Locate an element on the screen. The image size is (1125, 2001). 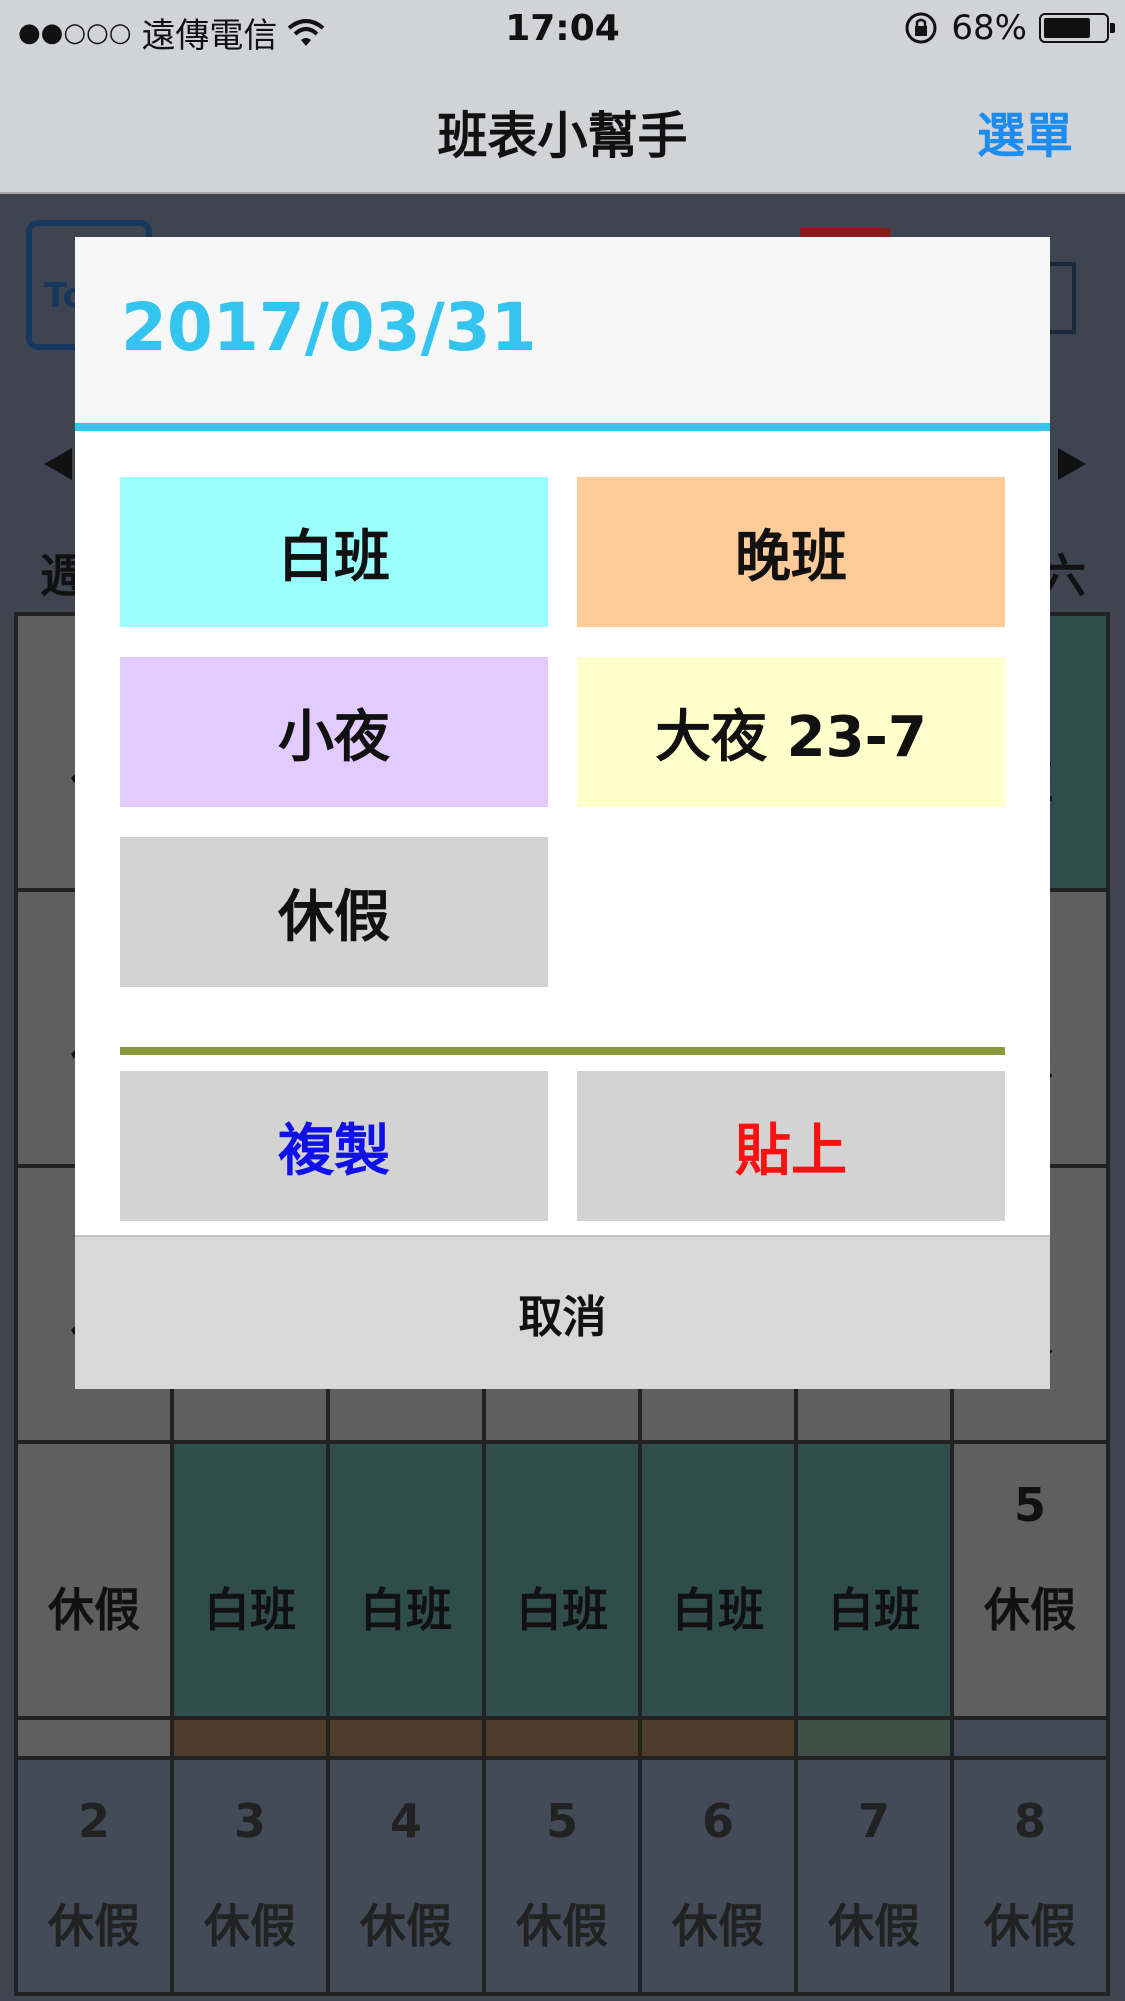
calendar-cell: 6 休假 is located at coordinates (718, 1876).